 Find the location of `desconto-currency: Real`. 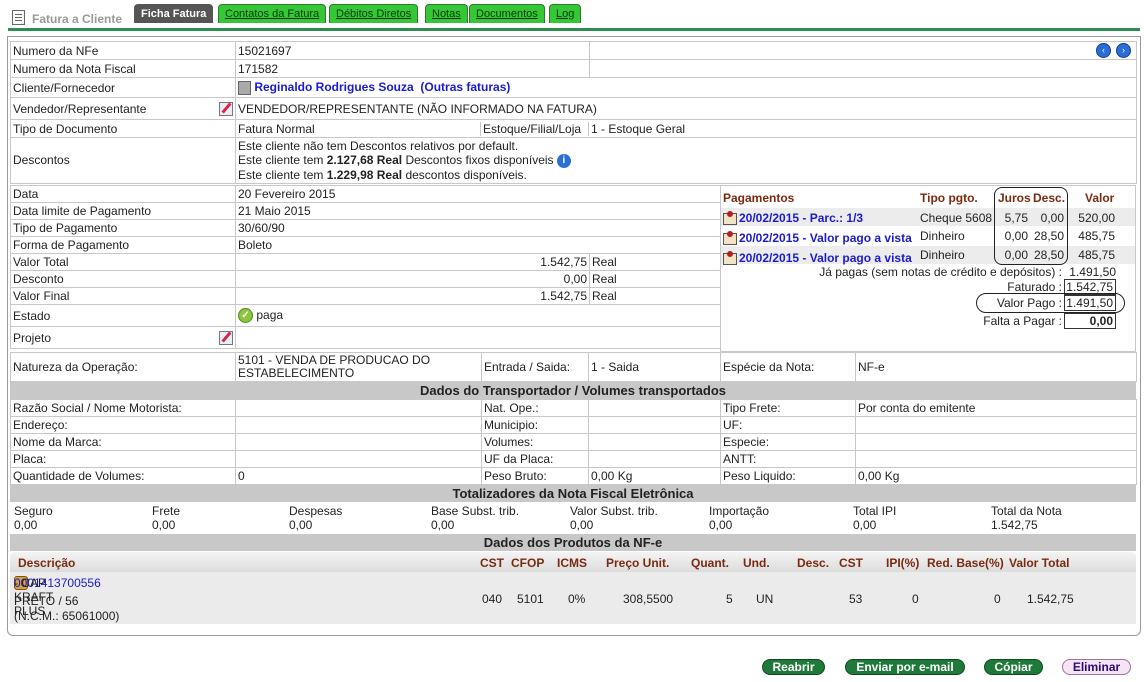

desconto-currency: Real is located at coordinates (655, 279).